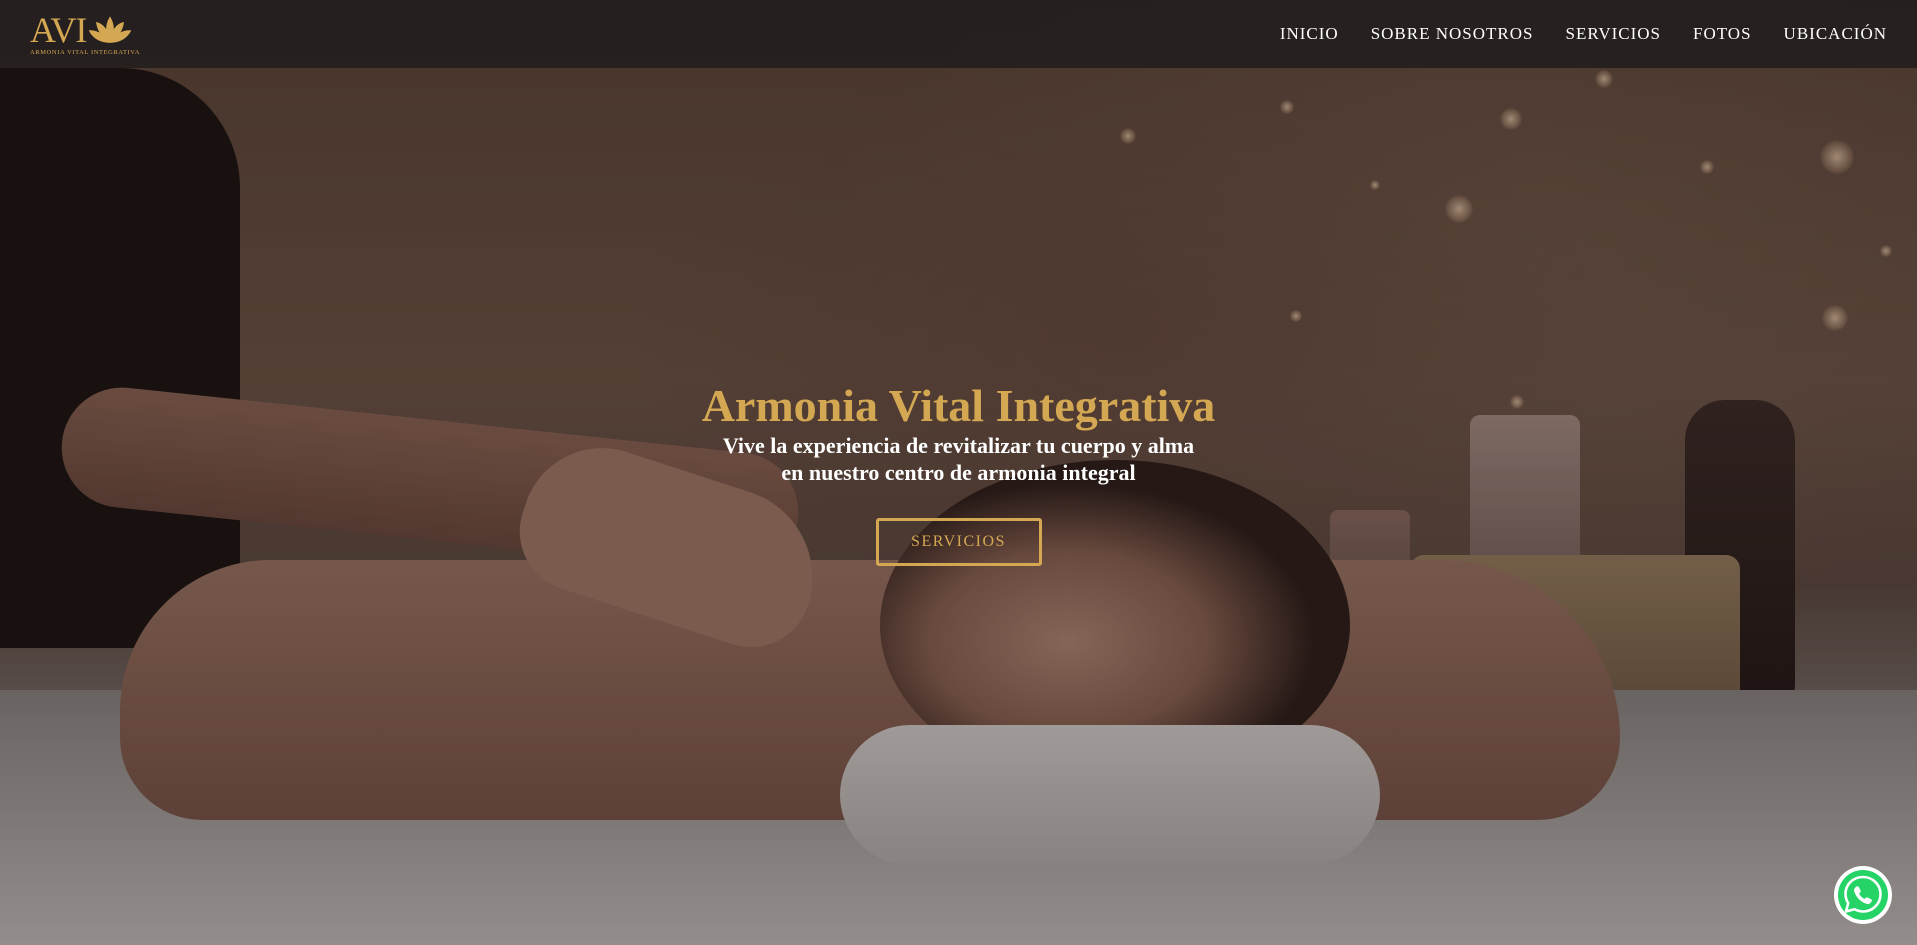  What do you see at coordinates (958, 542) in the screenshot?
I see `servicios-button: SERVICIOS` at bounding box center [958, 542].